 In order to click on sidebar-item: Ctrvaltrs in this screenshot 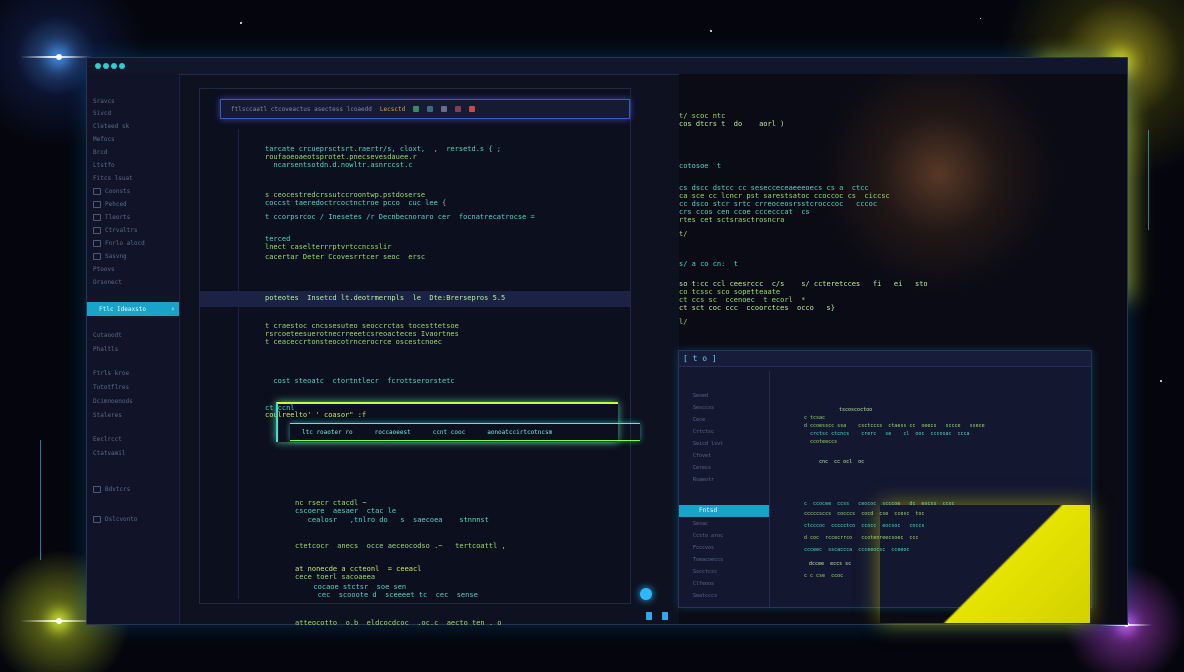, I will do `click(115, 230)`.